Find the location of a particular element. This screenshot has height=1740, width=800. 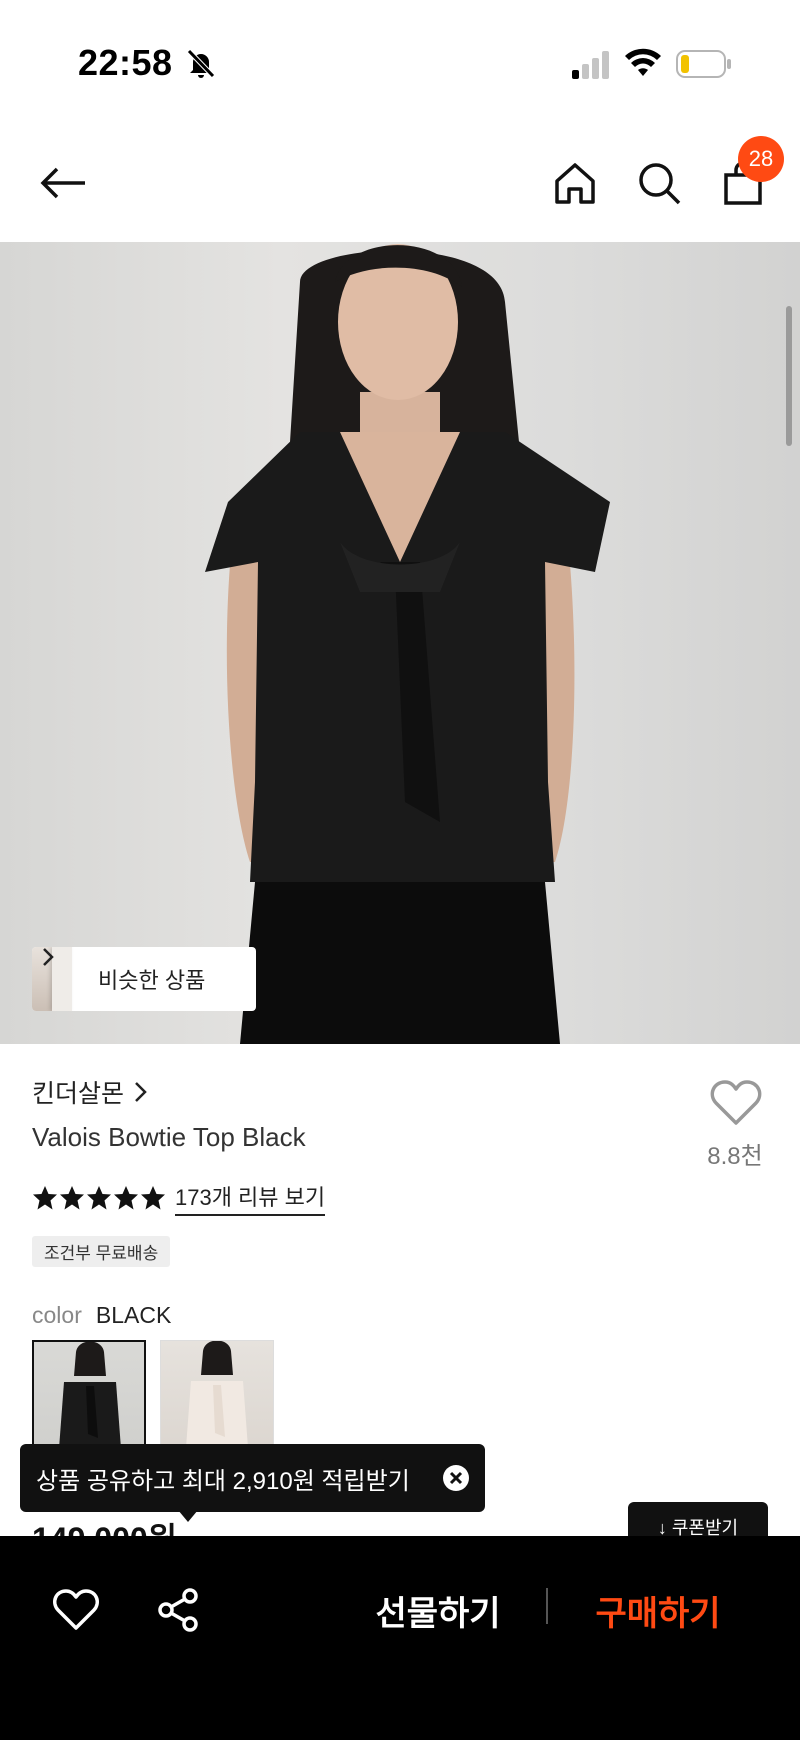

color-swatch-ivory is located at coordinates (217, 1400).